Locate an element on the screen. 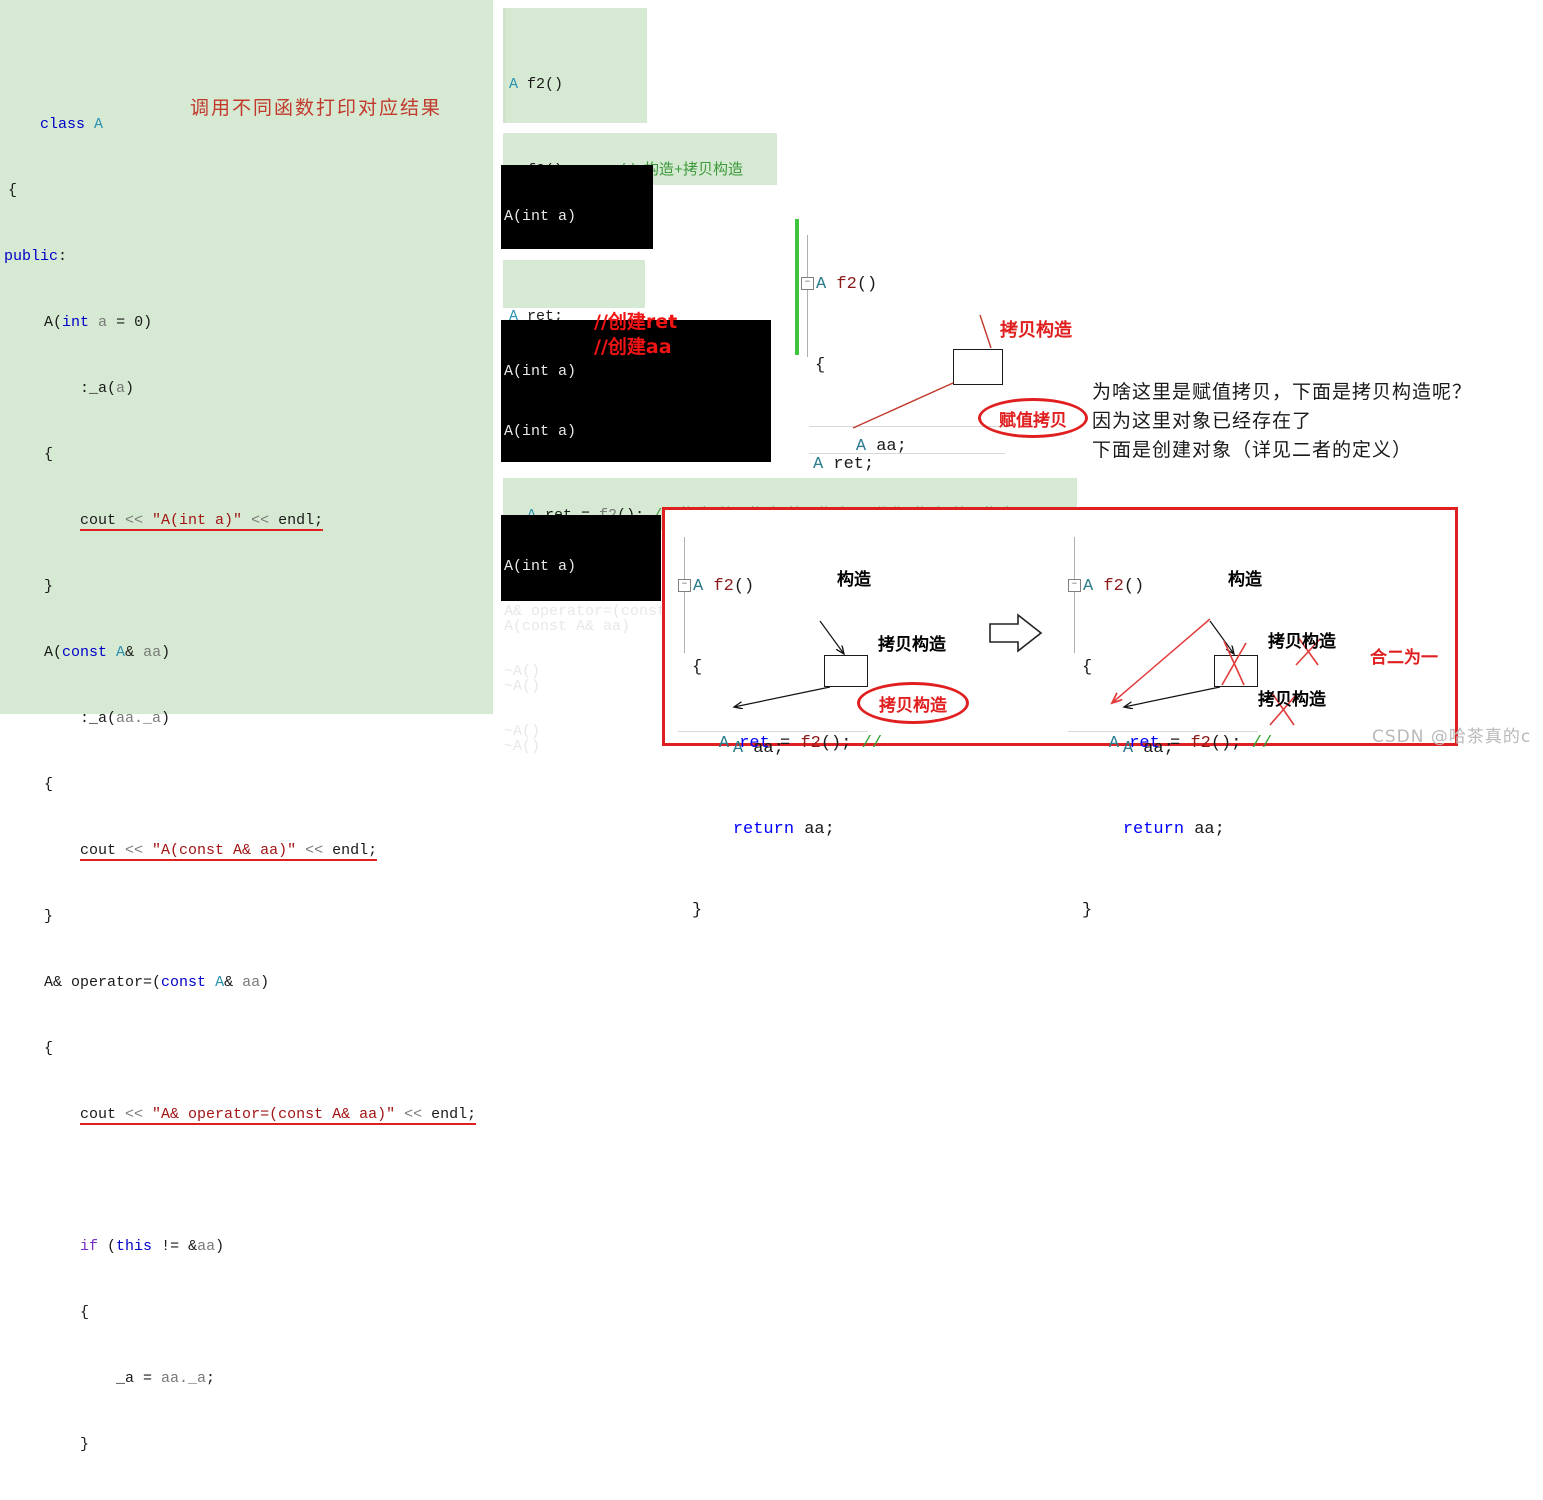  explanation-line-2: 因为这里对象已经存在了 is located at coordinates (1202, 421).